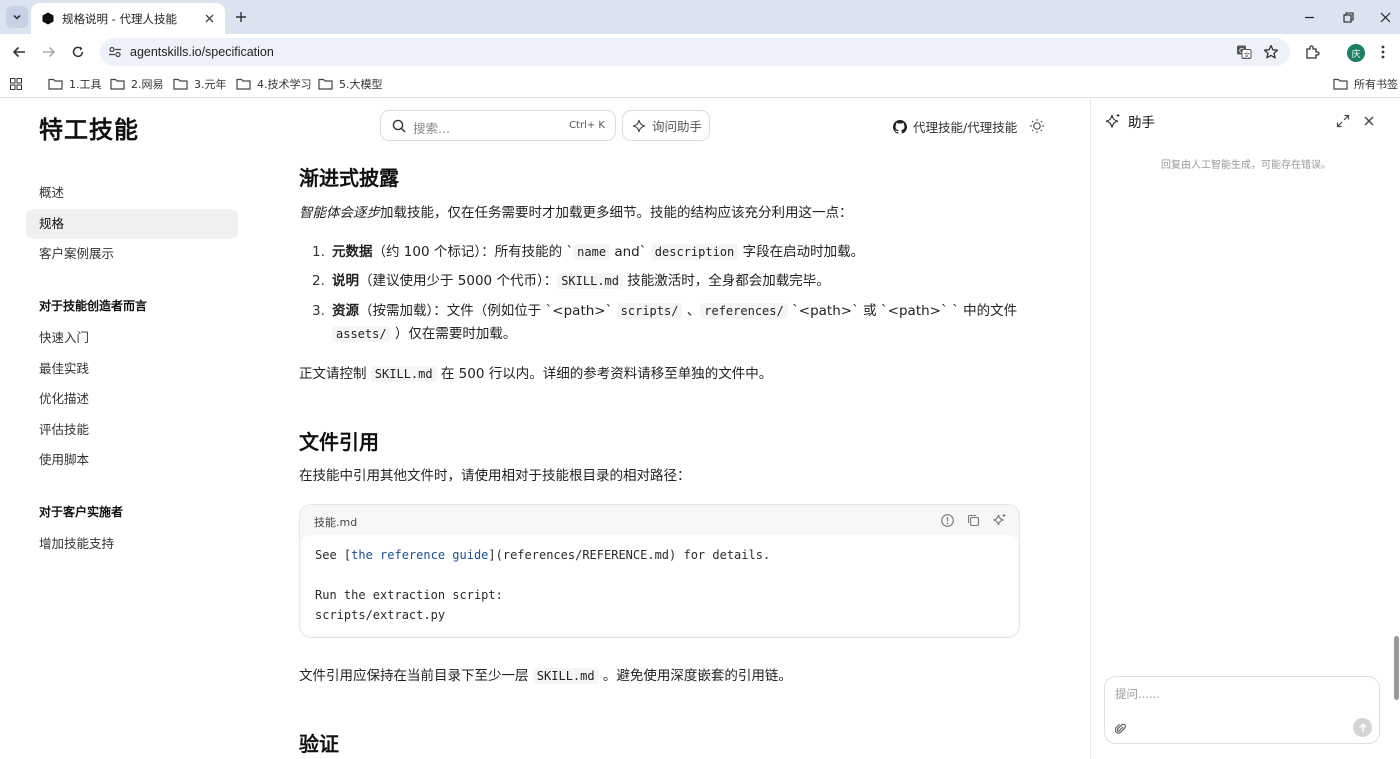 The width and height of the screenshot is (1400, 759). What do you see at coordinates (85, 84) in the screenshot?
I see `bookmark-label: 1.工具` at bounding box center [85, 84].